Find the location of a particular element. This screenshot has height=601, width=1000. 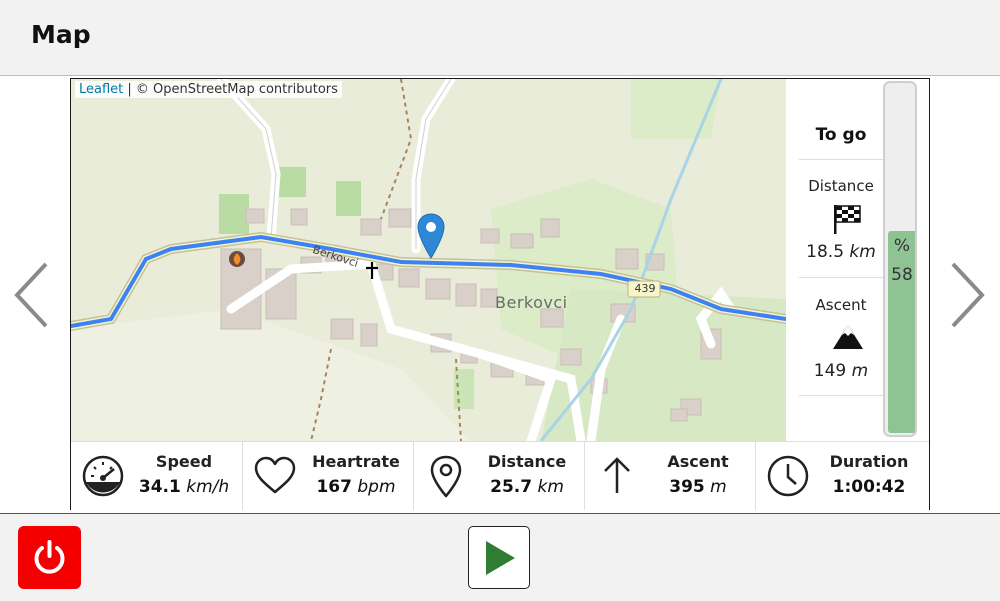

arrow-up-icon is located at coordinates (617, 475).